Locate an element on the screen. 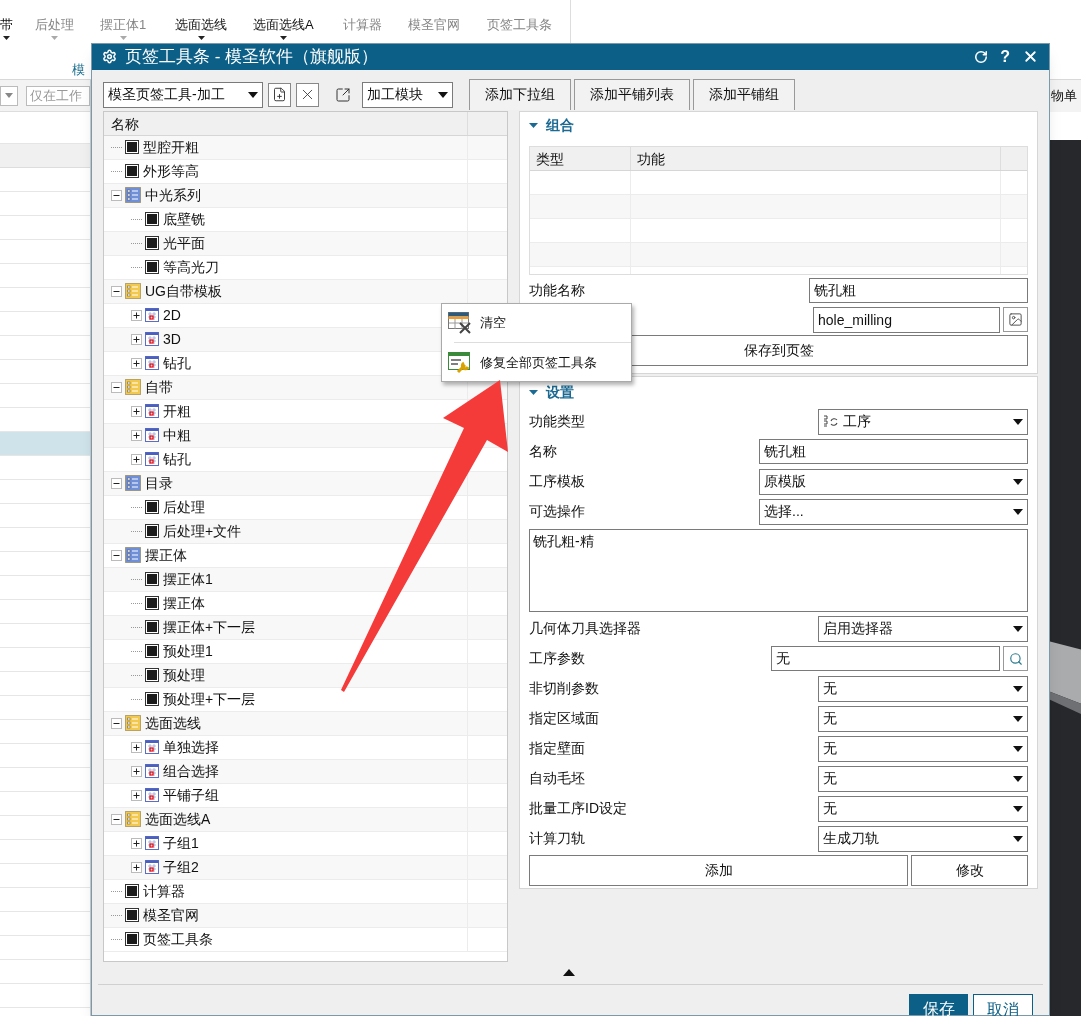 This screenshot has height=1016, width=1081. delete-button is located at coordinates (307, 94).